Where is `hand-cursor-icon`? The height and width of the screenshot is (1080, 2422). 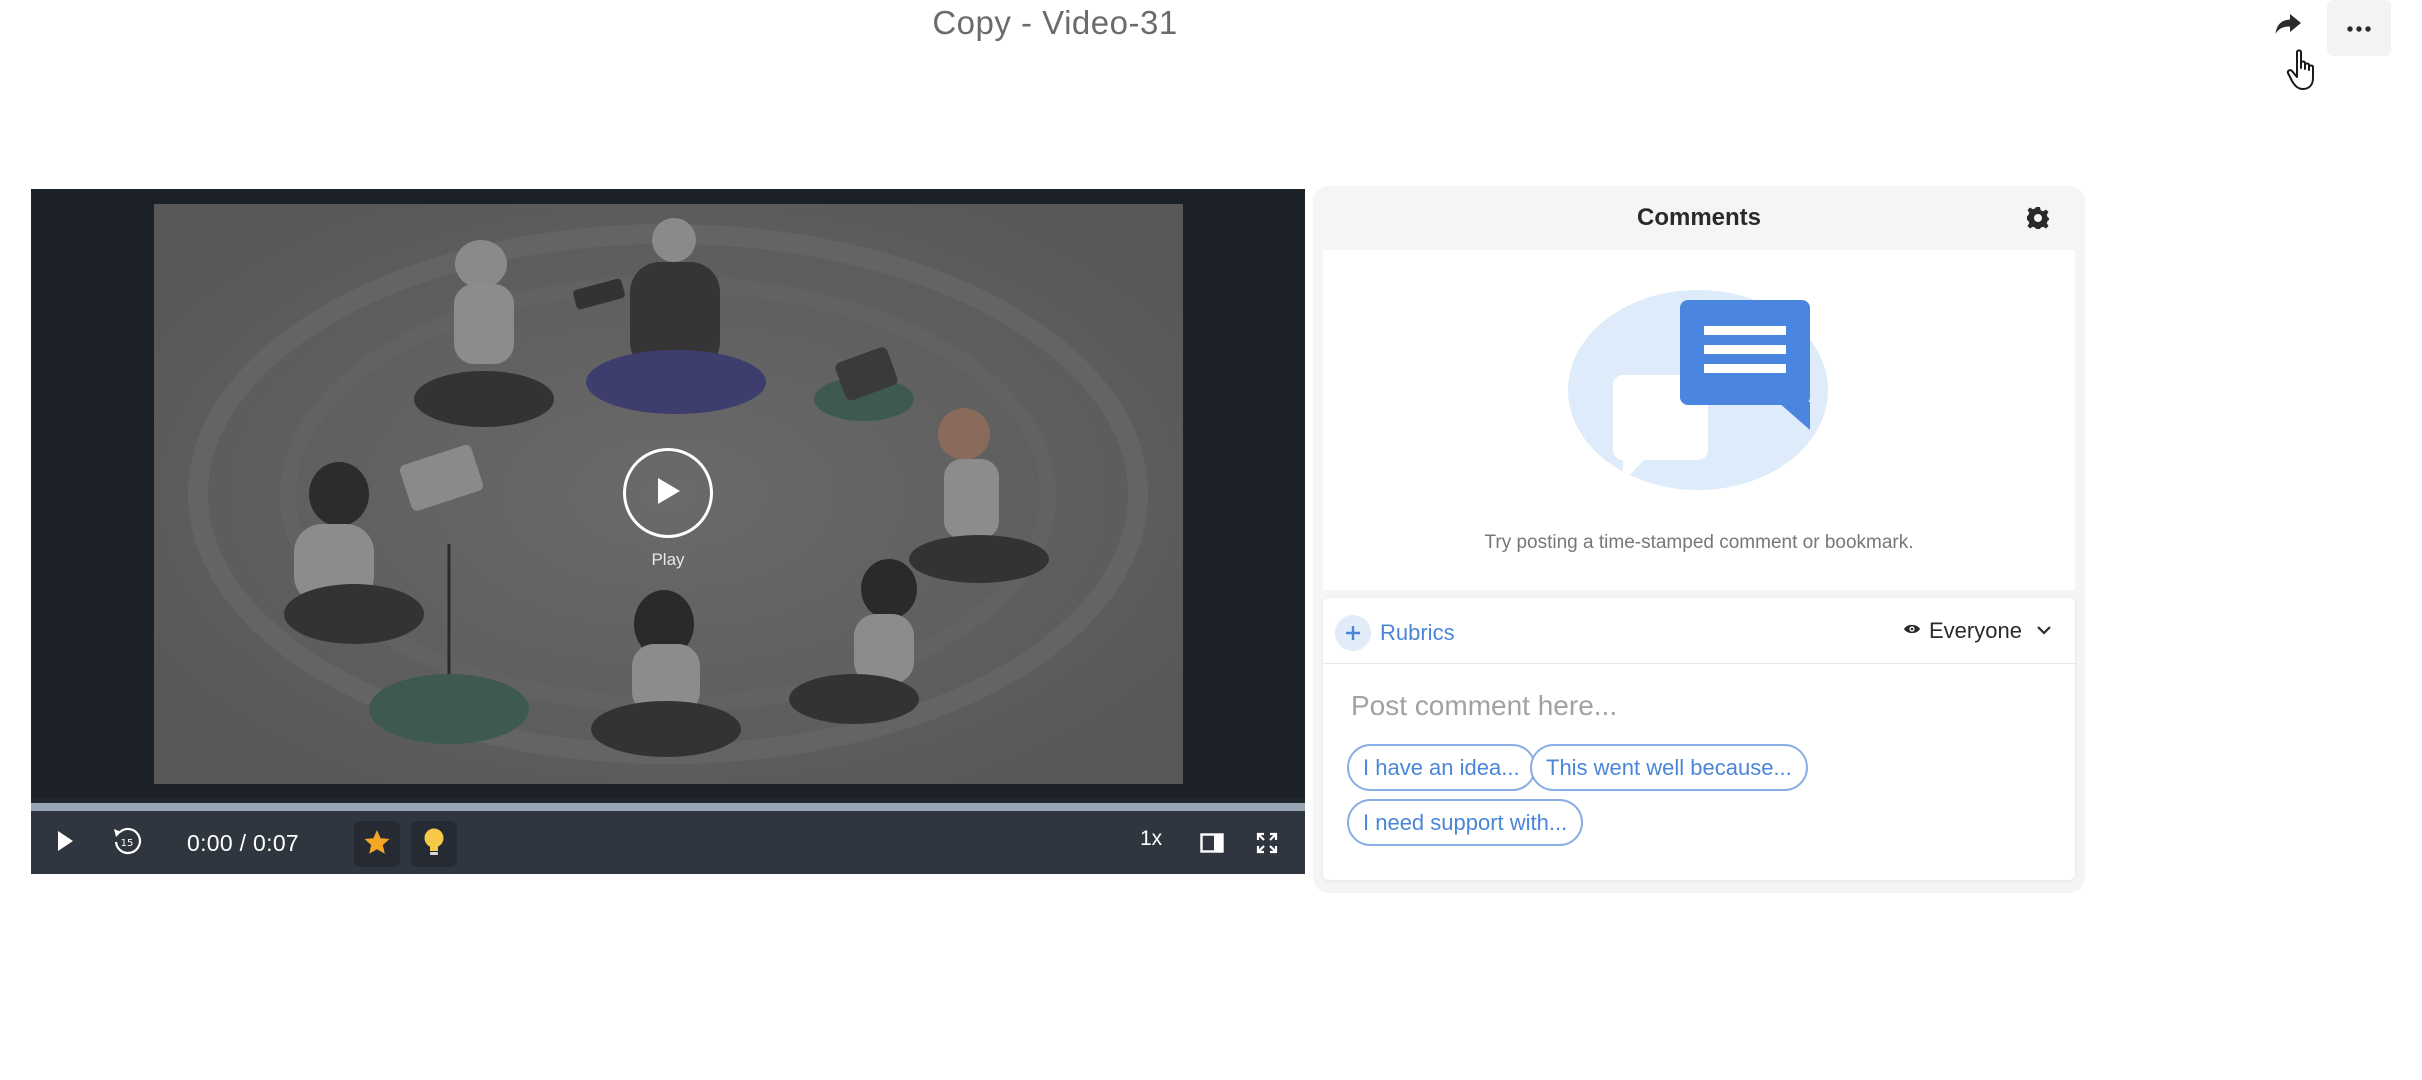 hand-cursor-icon is located at coordinates (2303, 72).